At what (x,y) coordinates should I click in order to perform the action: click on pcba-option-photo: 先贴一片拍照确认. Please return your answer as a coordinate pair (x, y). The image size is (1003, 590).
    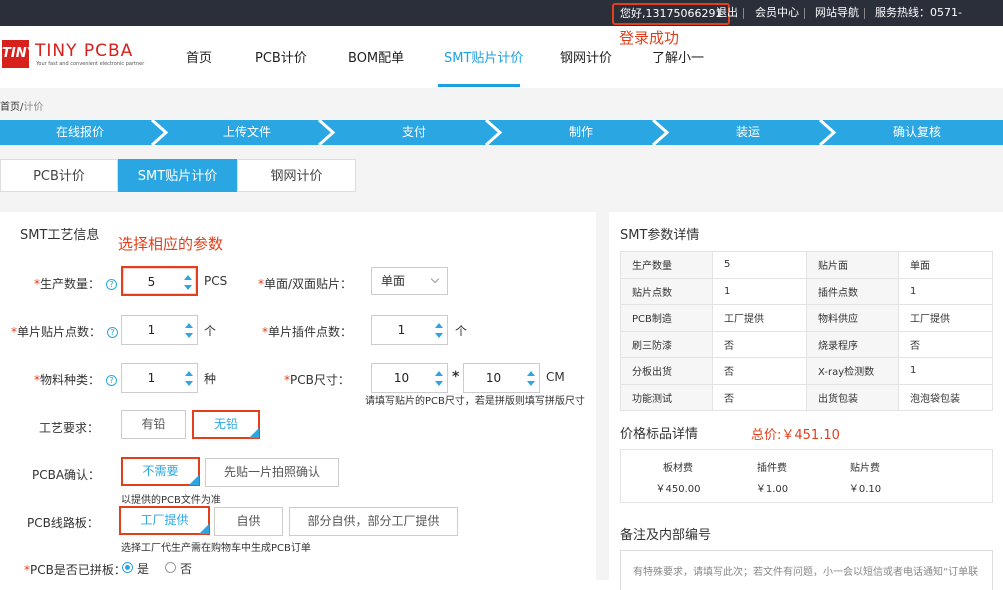
    Looking at the image, I should click on (272, 472).